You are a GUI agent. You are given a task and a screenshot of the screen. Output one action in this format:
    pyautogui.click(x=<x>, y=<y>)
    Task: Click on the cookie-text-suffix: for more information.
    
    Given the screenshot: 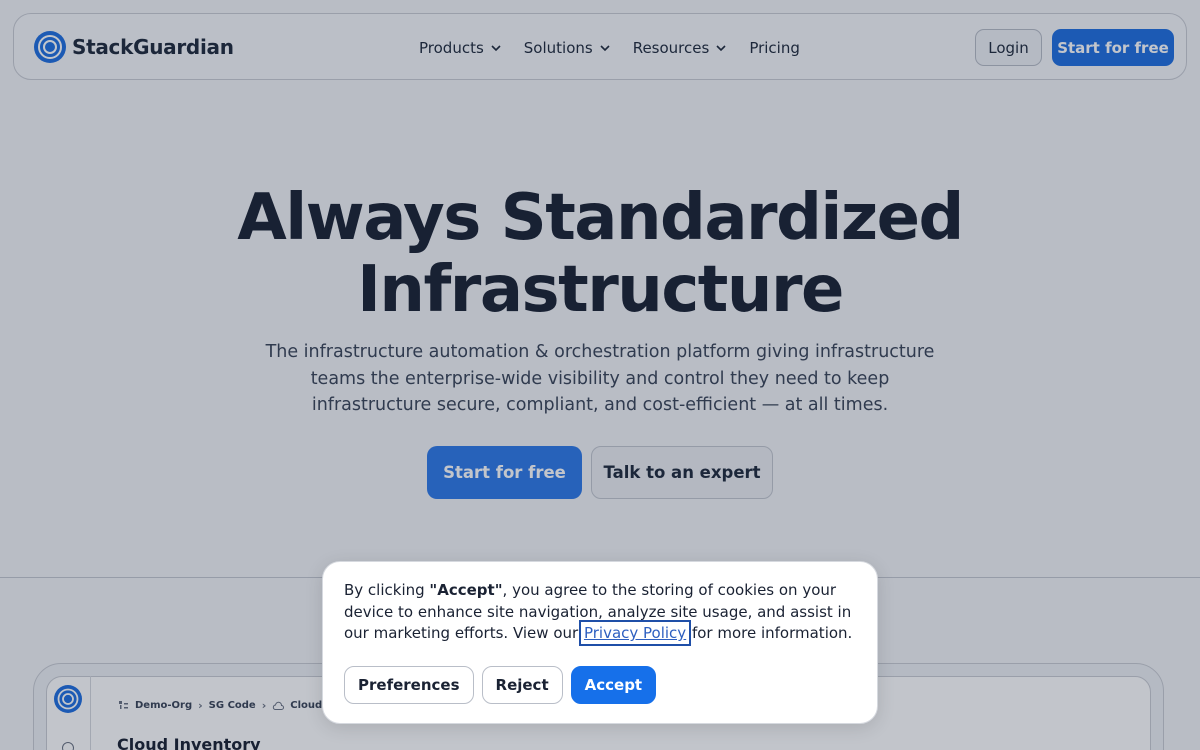 What is the action you would take?
    pyautogui.click(x=770, y=633)
    